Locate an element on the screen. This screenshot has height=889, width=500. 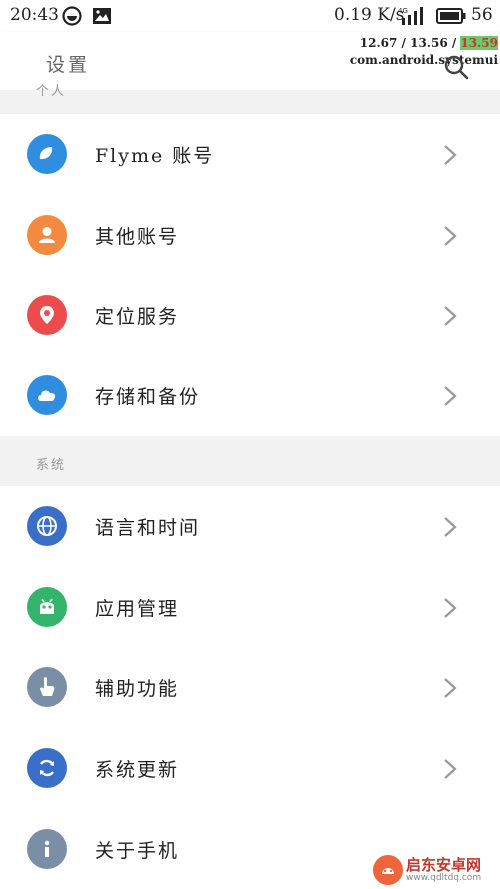
settings-item-other-accounts: 其他账号 is located at coordinates (250, 235).